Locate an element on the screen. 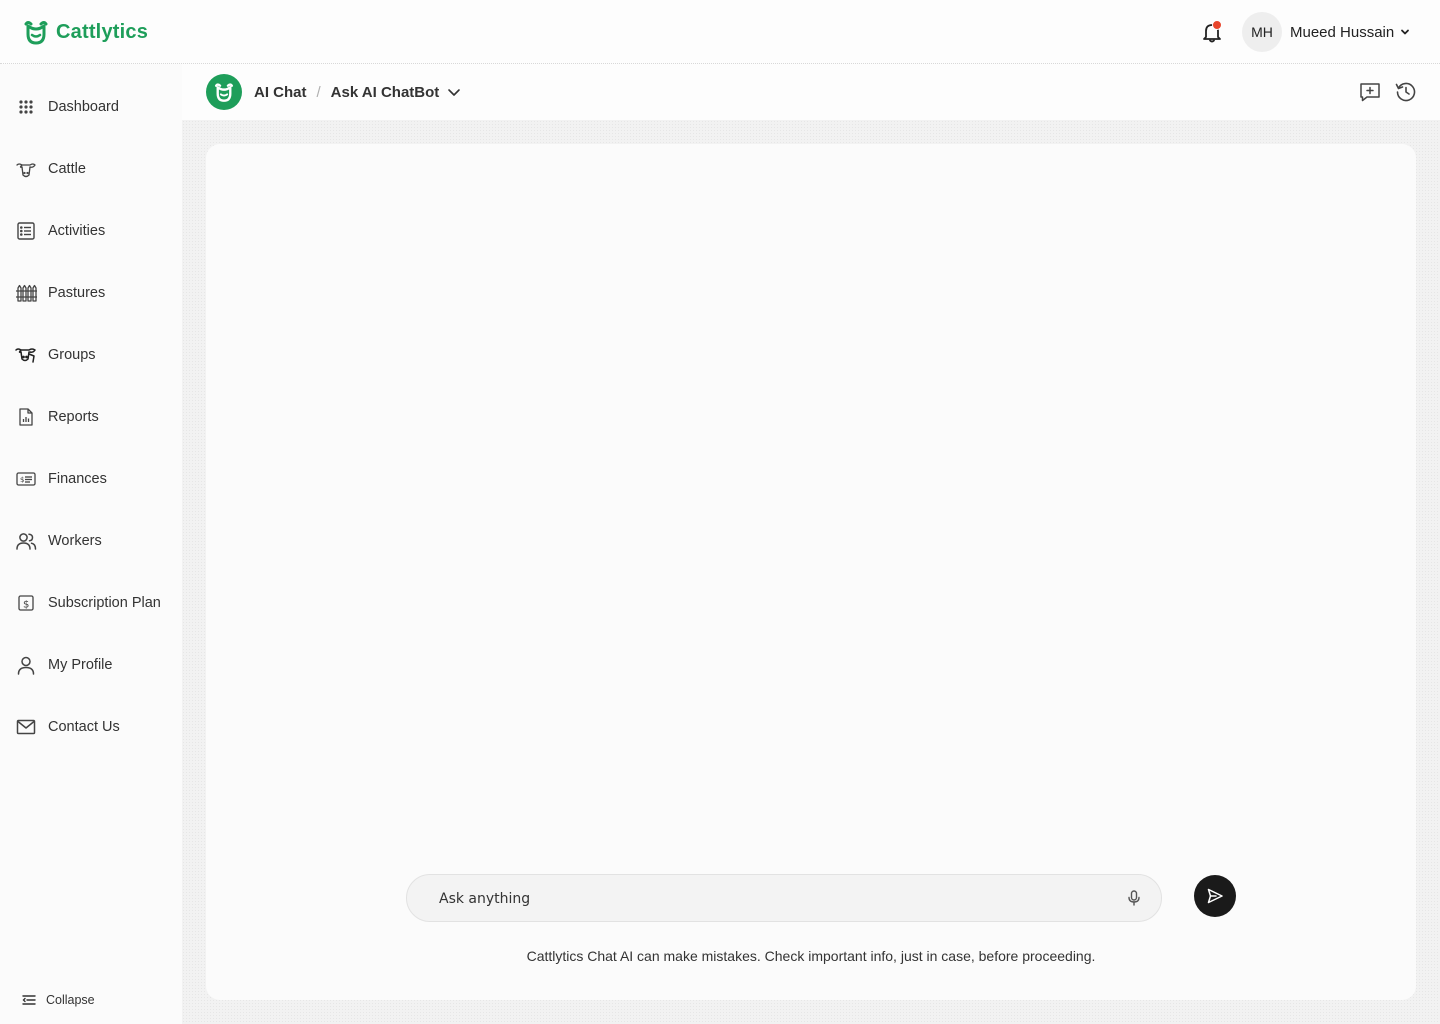 Image resolution: width=1440 pixels, height=1024 pixels. dollar-icon: $ is located at coordinates (26, 603).